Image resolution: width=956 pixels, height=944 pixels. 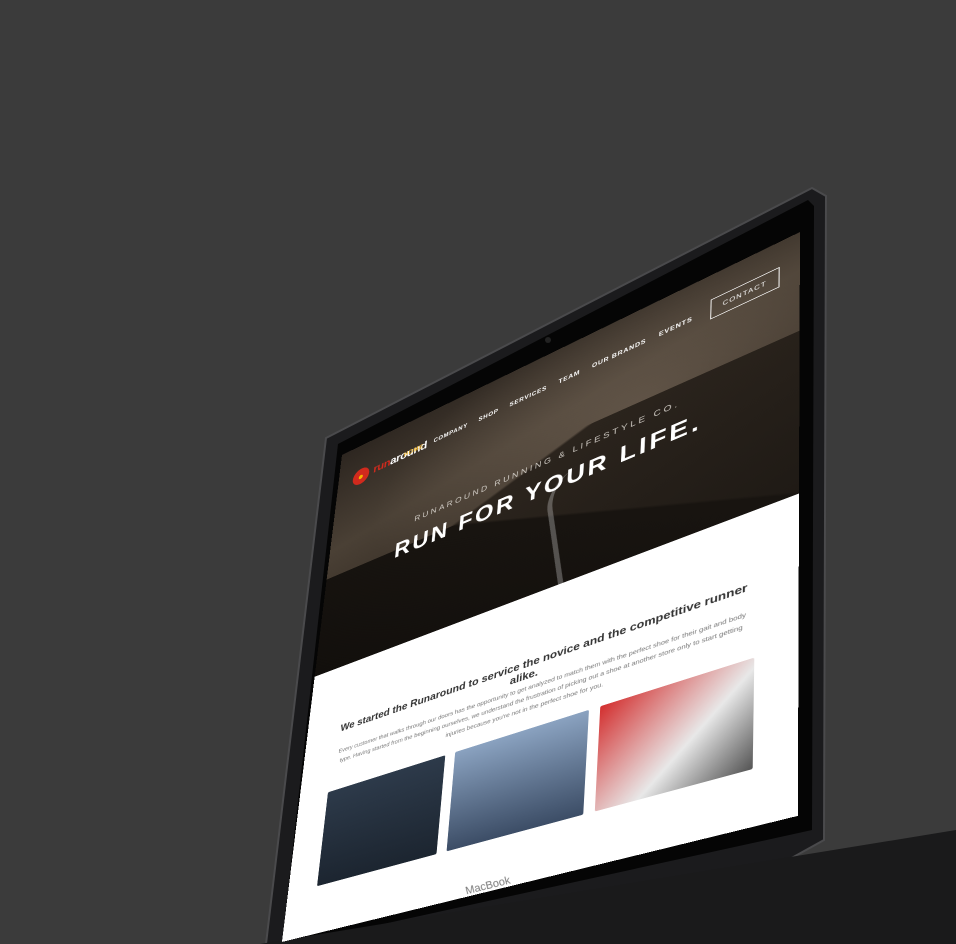 I want to click on nav-services: SERVICES, so click(x=528, y=396).